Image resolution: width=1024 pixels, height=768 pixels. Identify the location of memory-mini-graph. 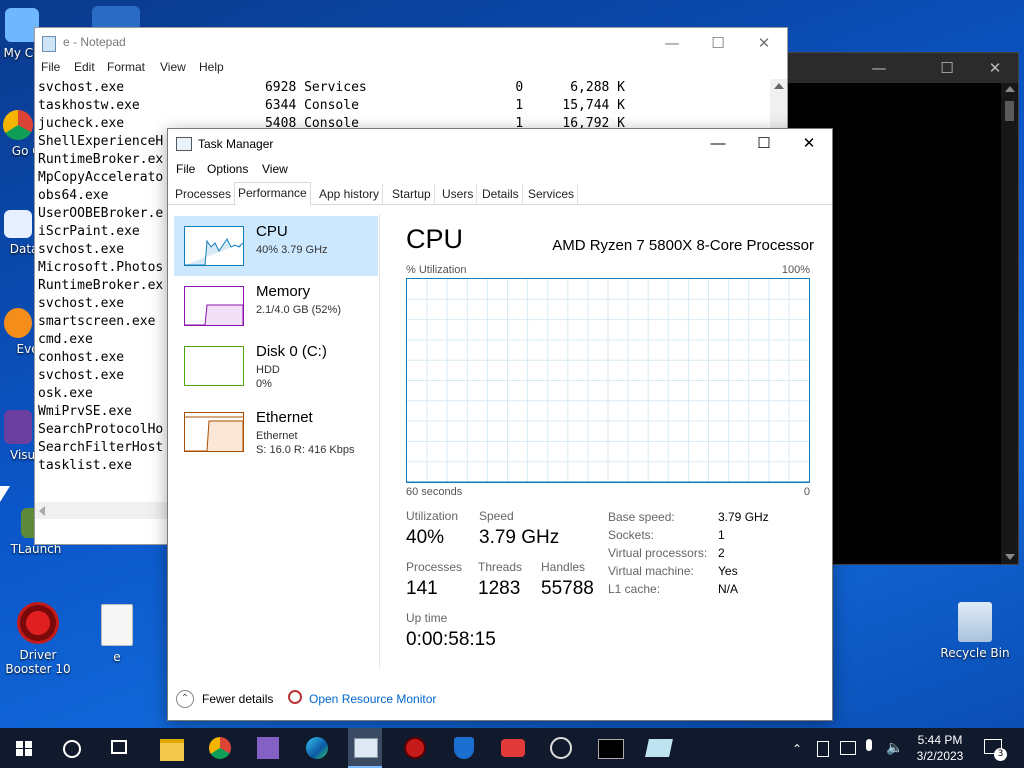
(214, 306).